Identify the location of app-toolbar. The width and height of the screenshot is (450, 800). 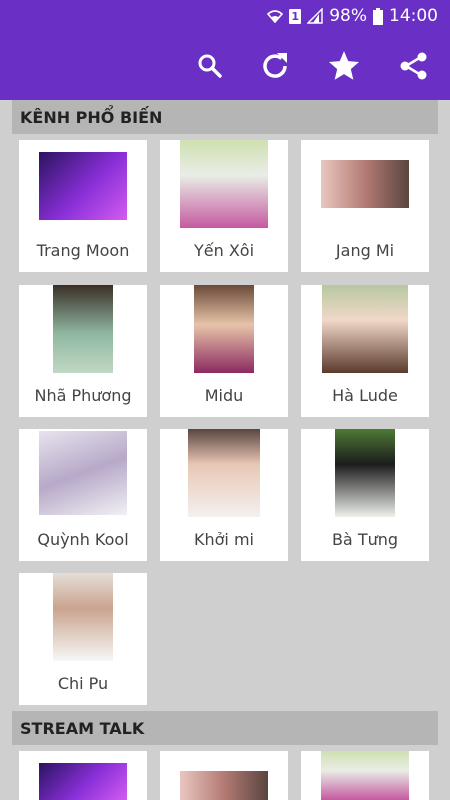
(225, 66).